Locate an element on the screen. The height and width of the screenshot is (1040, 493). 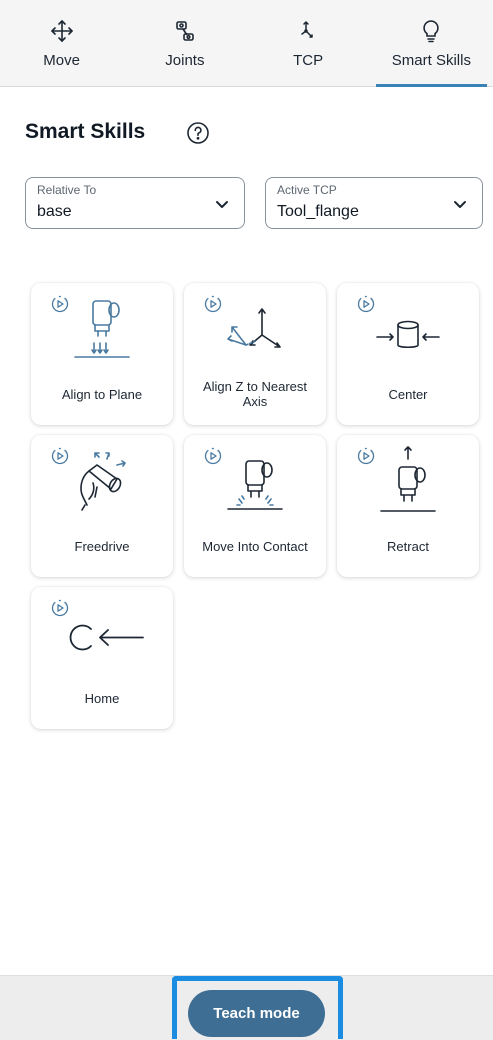
tab-move: Move is located at coordinates (61, 43).